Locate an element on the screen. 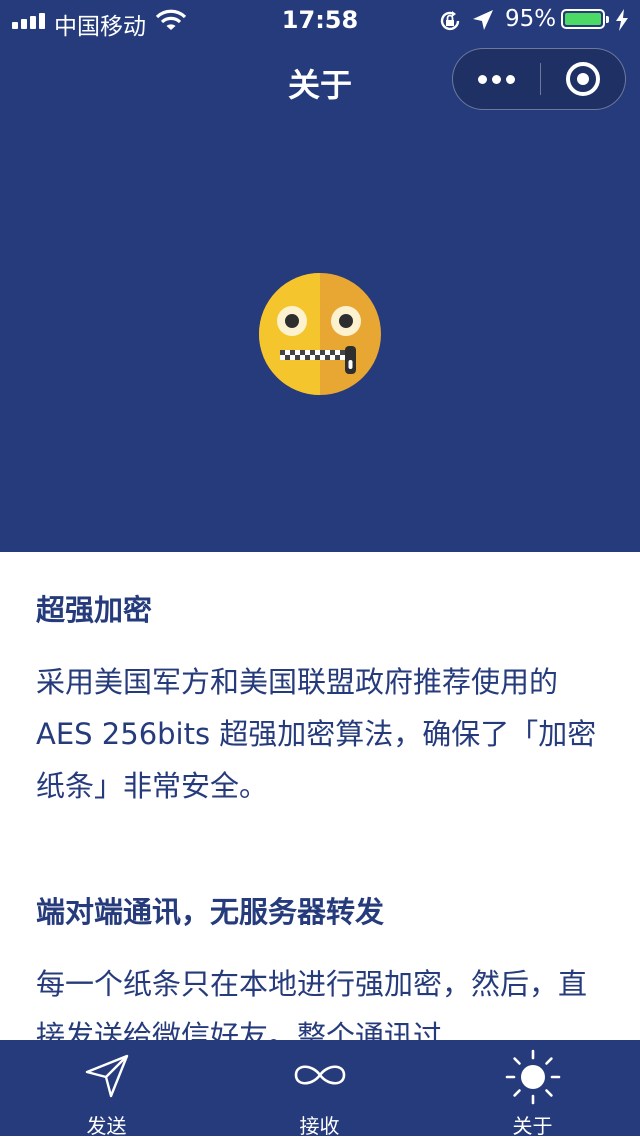  tab-label: 发送 is located at coordinates (106, 1126).